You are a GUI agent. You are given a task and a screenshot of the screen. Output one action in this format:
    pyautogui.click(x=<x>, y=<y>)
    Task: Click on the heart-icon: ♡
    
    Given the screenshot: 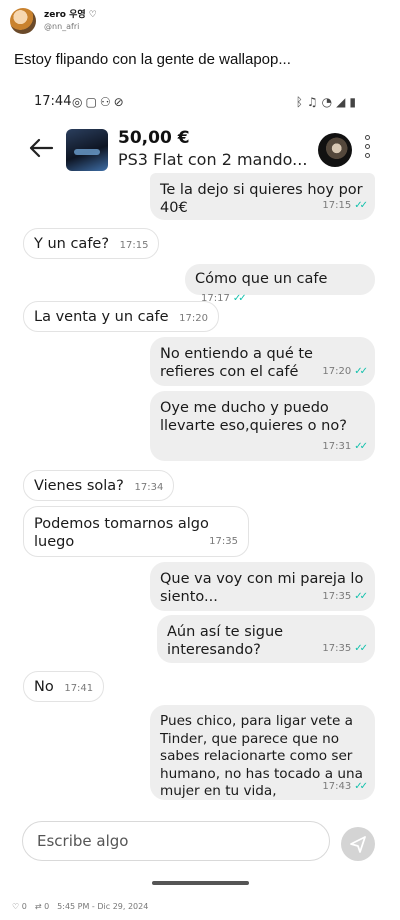 What is the action you would take?
    pyautogui.click(x=16, y=906)
    